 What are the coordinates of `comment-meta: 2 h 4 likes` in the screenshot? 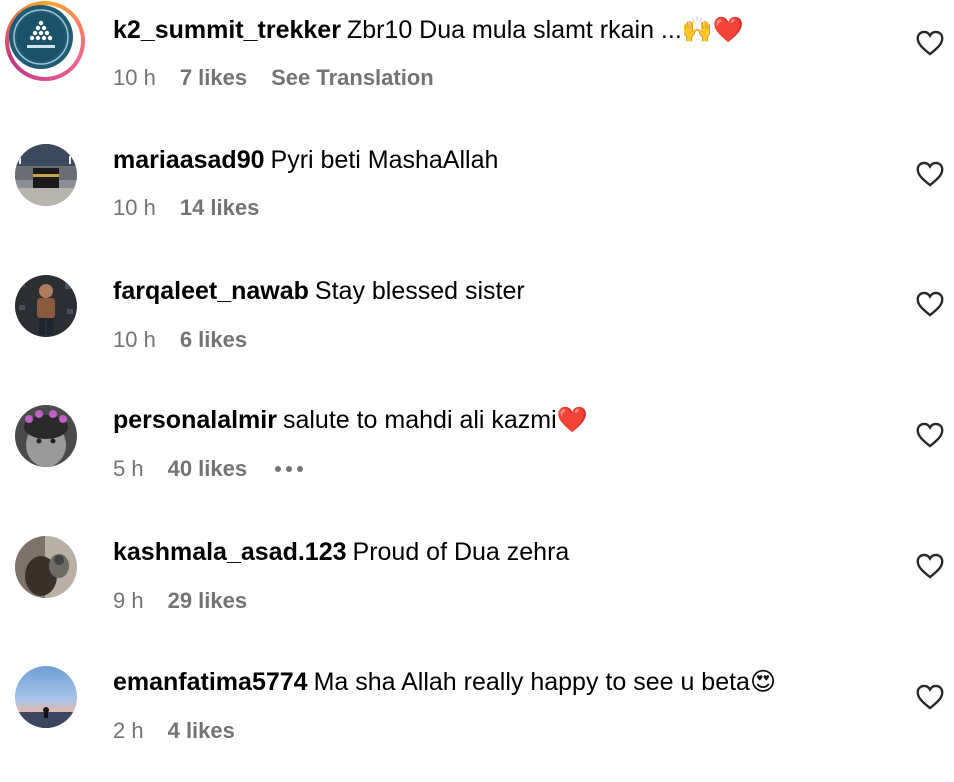 It's located at (186, 731).